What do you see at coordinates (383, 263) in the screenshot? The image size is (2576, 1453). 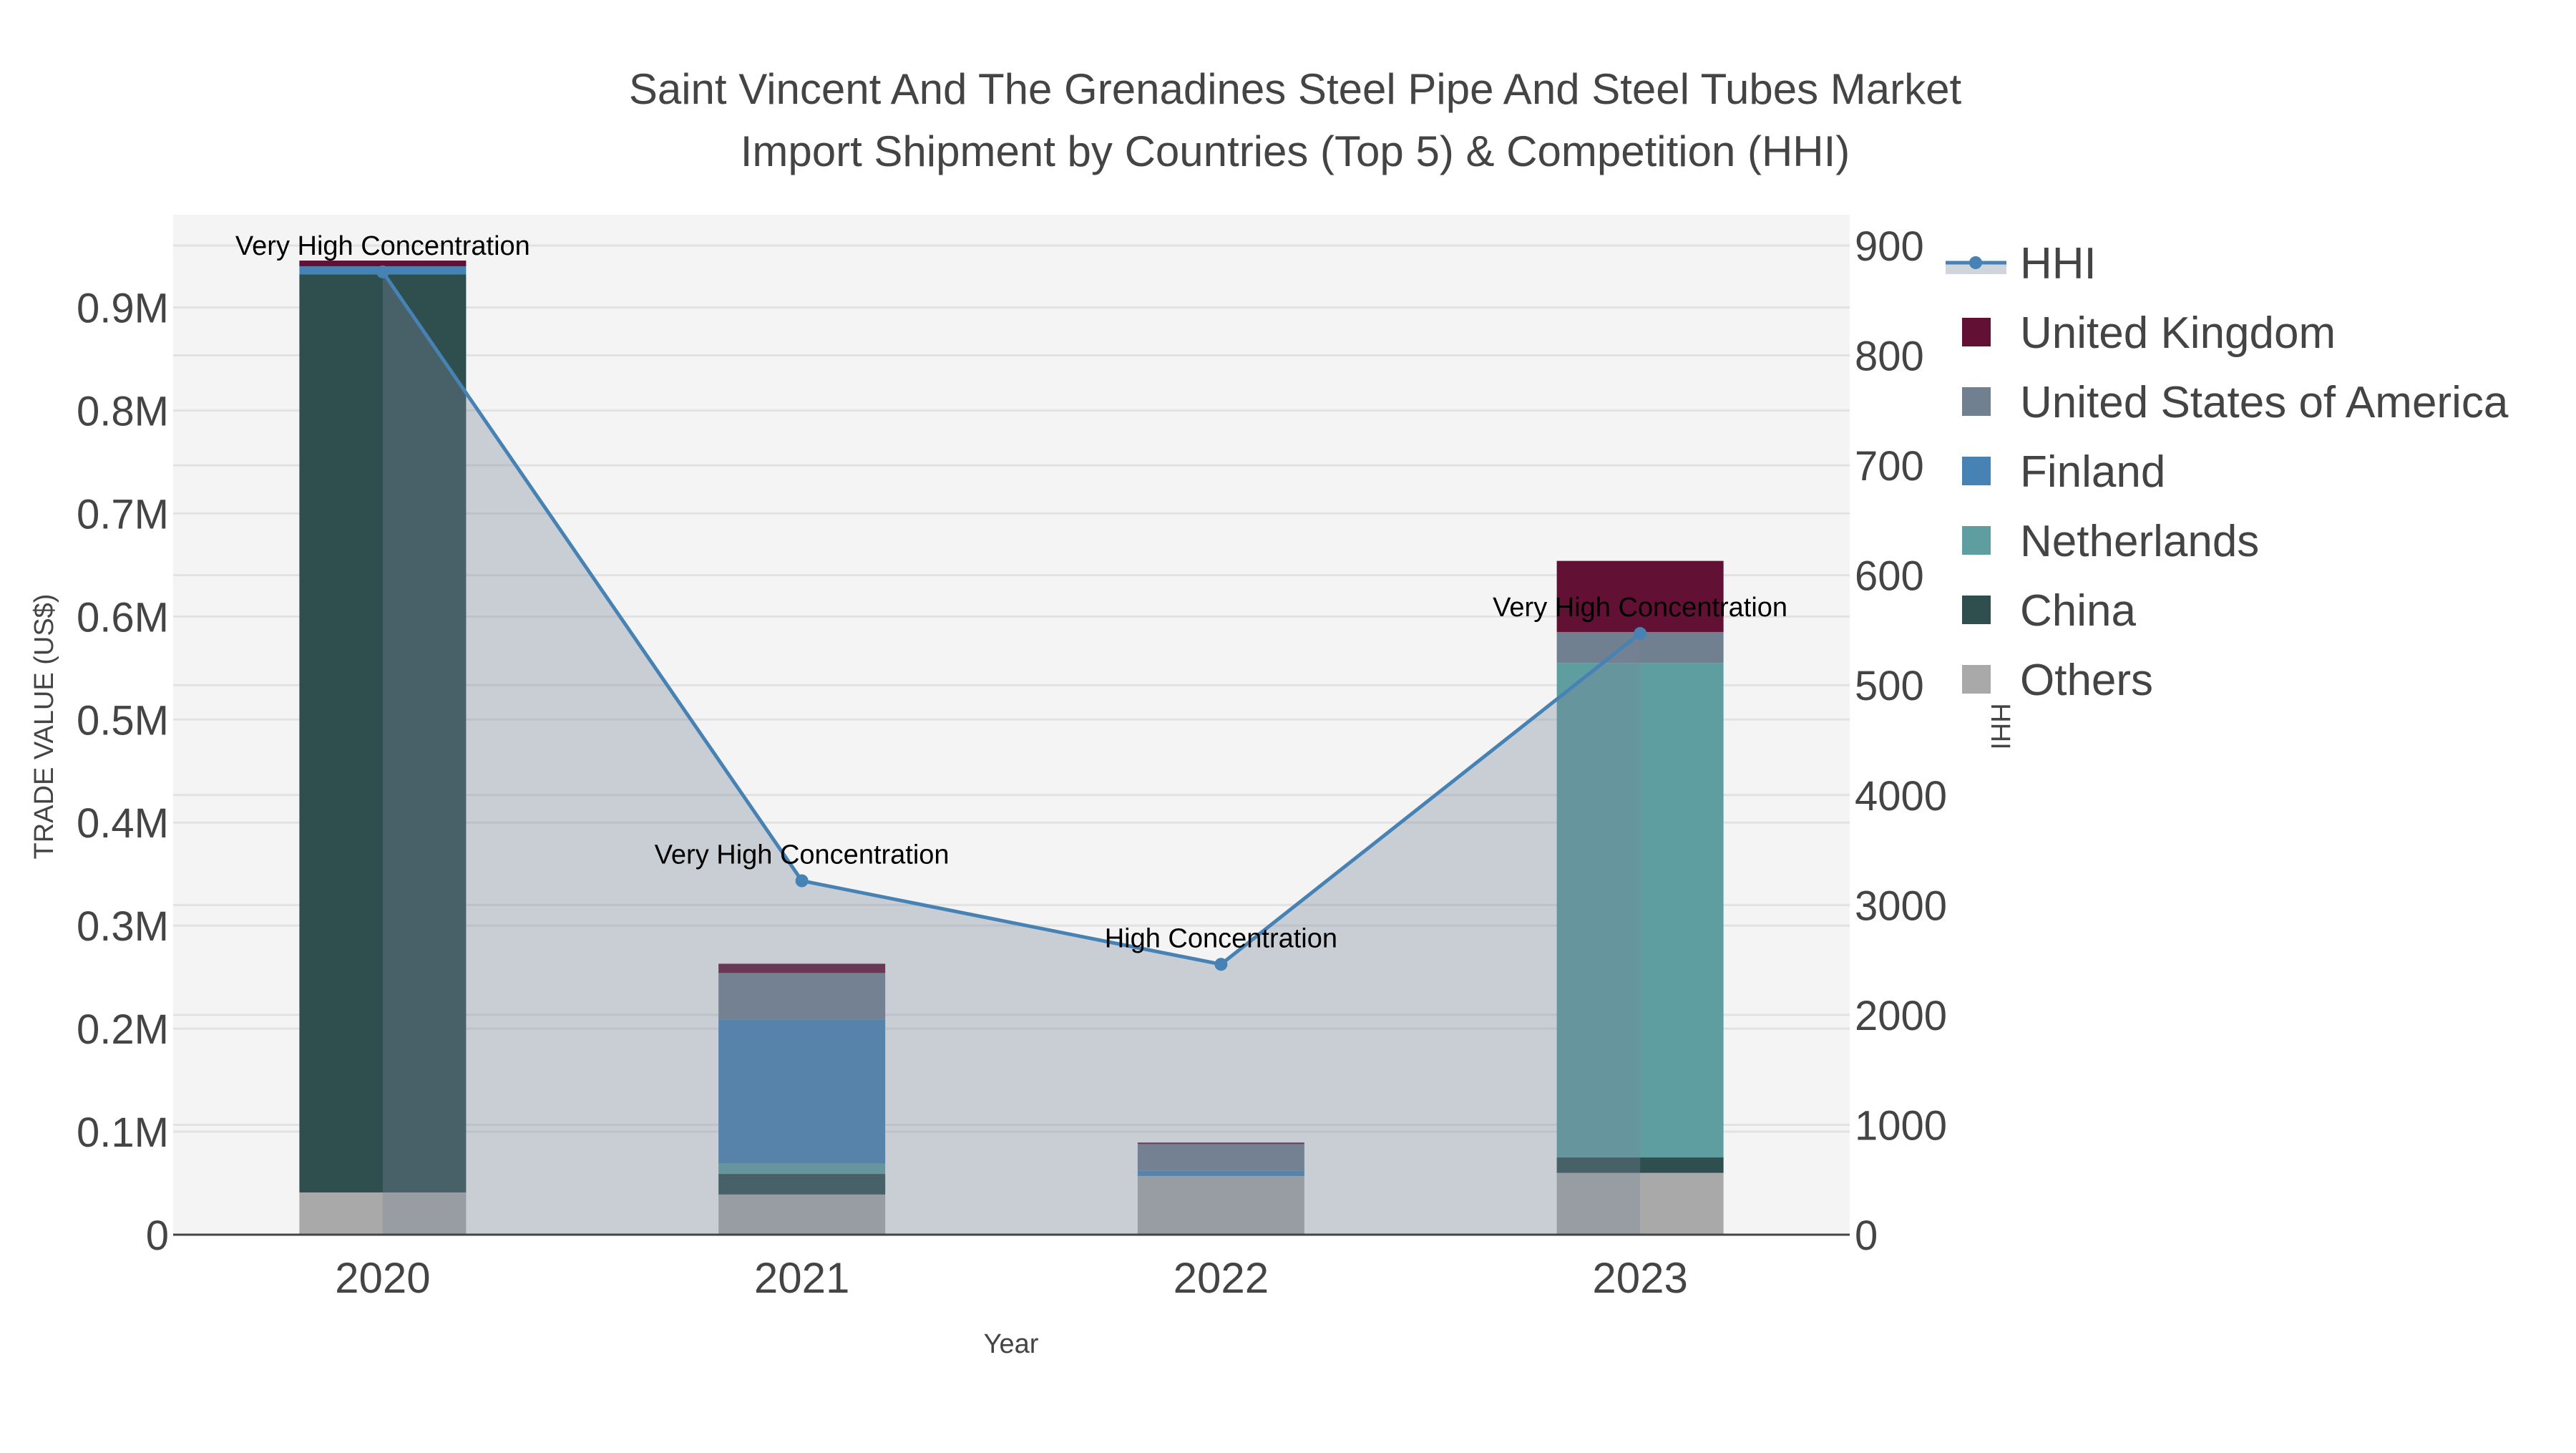 I see `bar-united-kingdom-2020` at bounding box center [383, 263].